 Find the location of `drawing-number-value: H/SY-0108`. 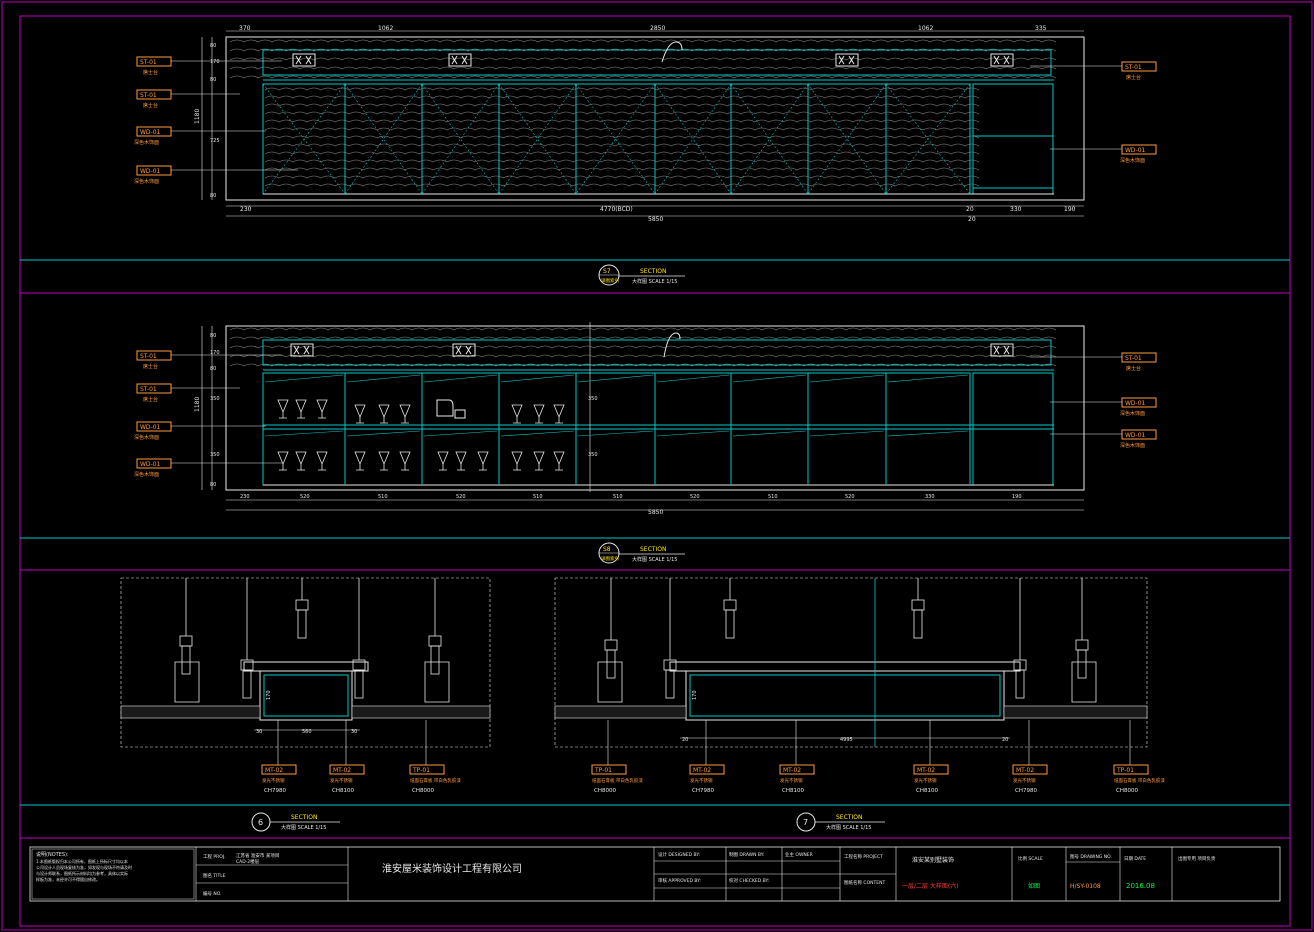

drawing-number-value: H/SY-0108 is located at coordinates (1085, 886).